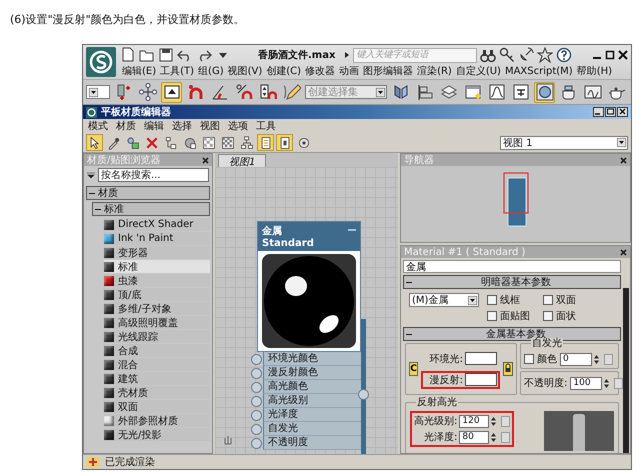 The image size is (639, 472). What do you see at coordinates (238, 126) in the screenshot?
I see `menu-item: 选项` at bounding box center [238, 126].